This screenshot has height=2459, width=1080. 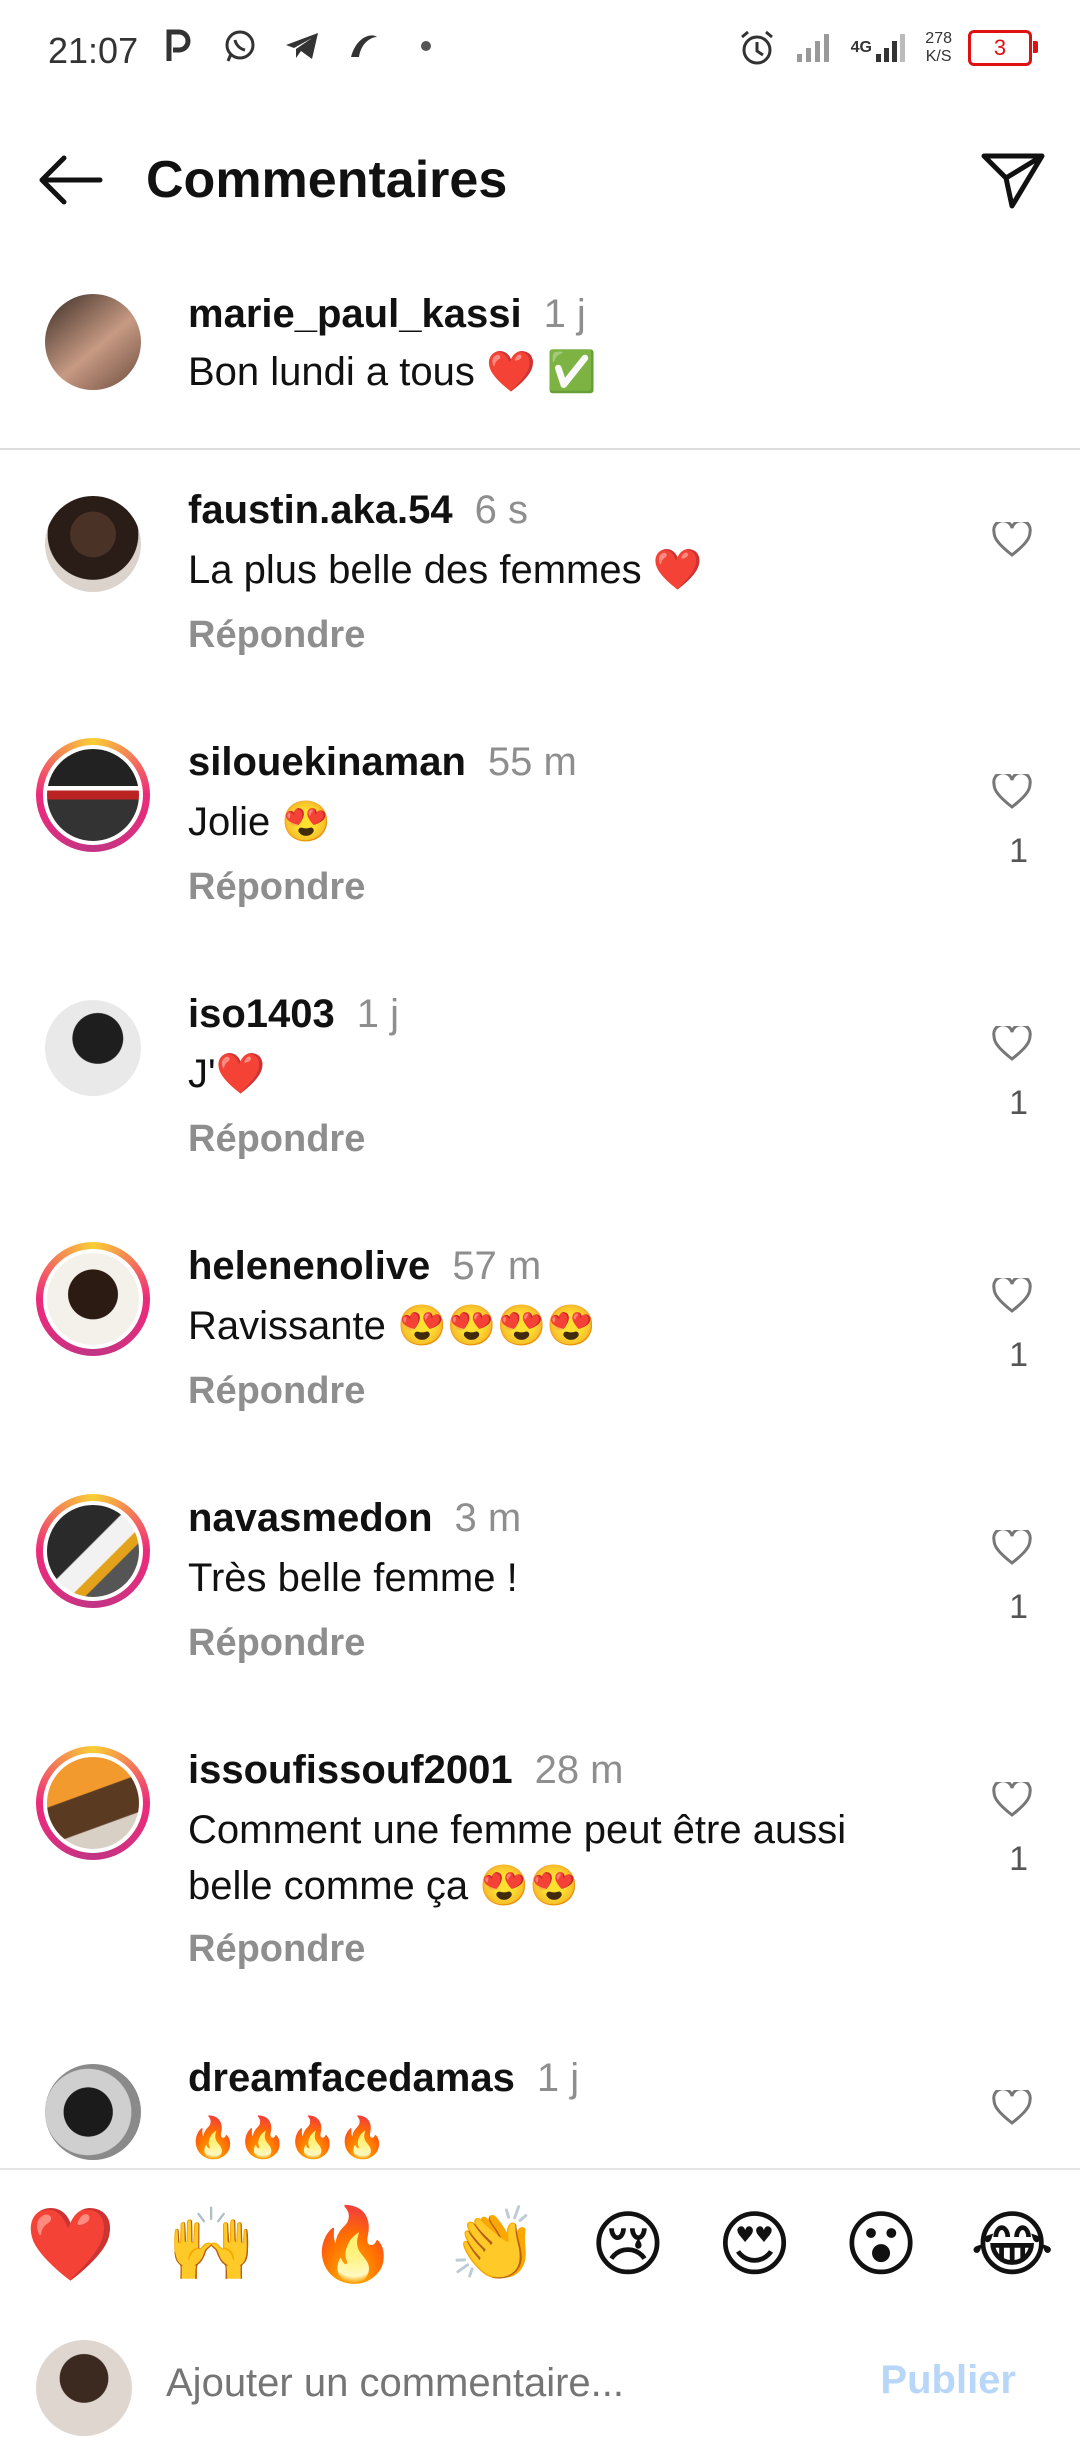 What do you see at coordinates (426, 46) in the screenshot?
I see `dot-icon` at bounding box center [426, 46].